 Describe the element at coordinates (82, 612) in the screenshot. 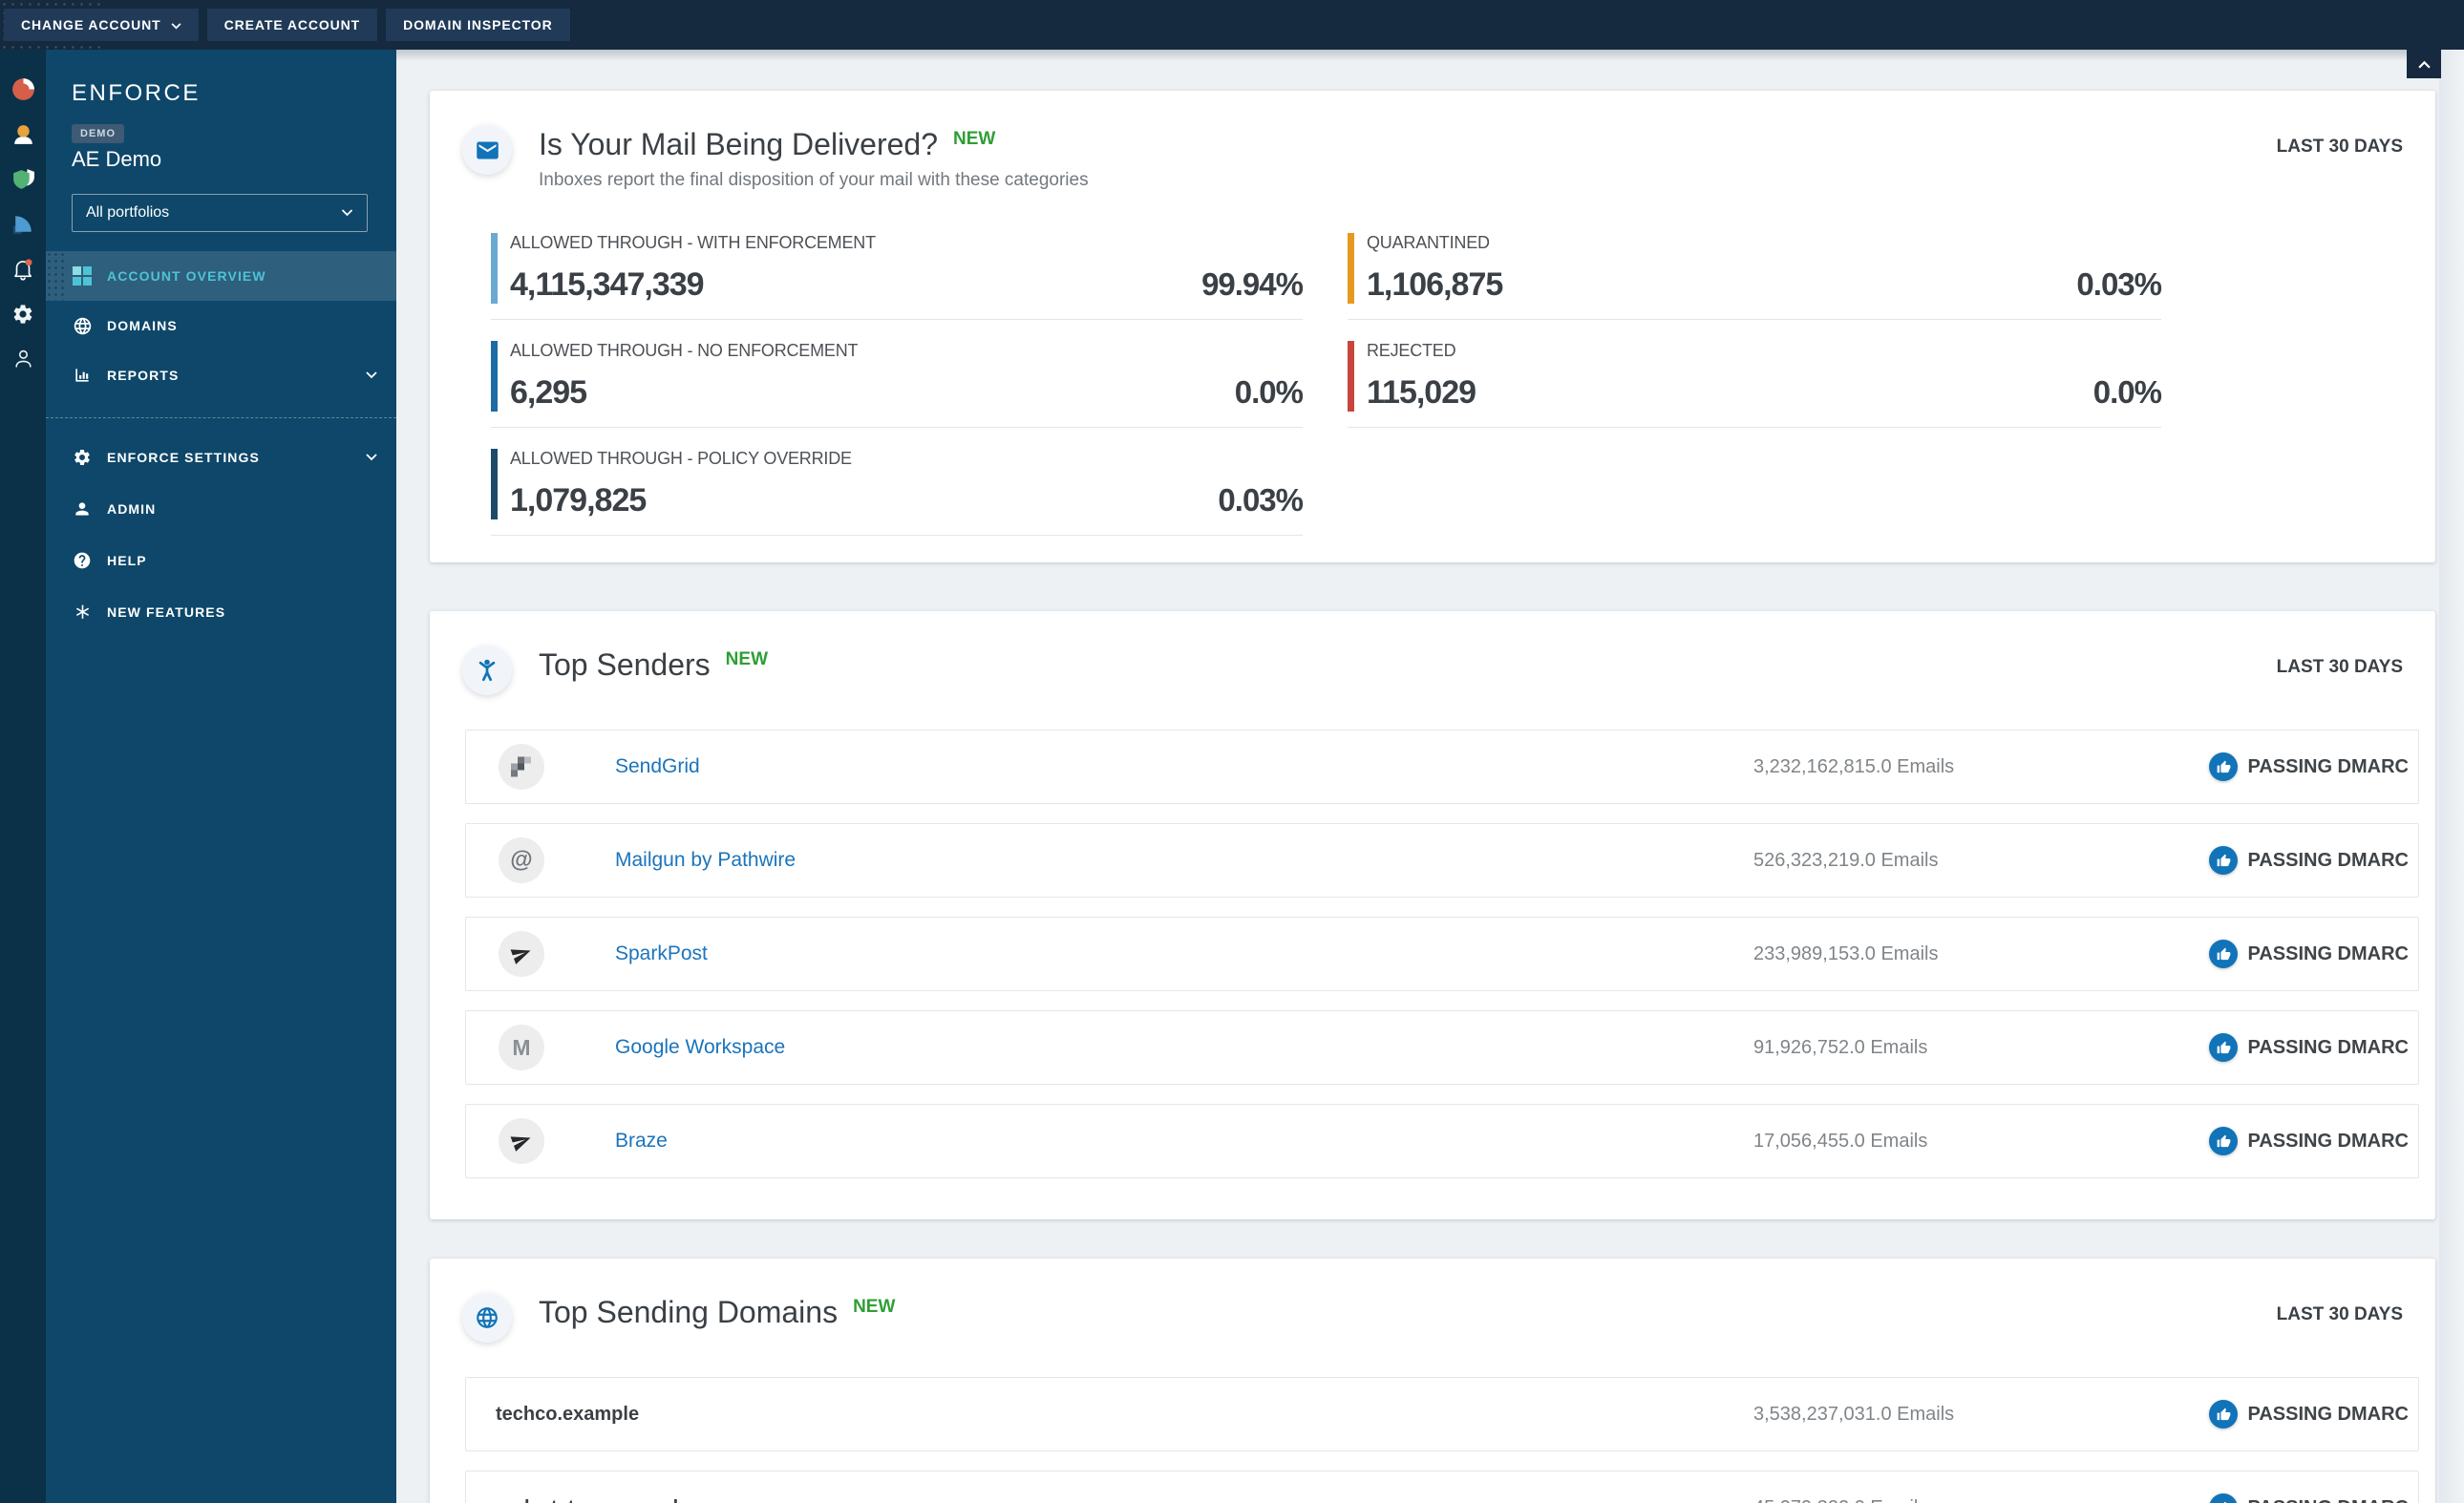

I see `asterisk-icon` at that location.